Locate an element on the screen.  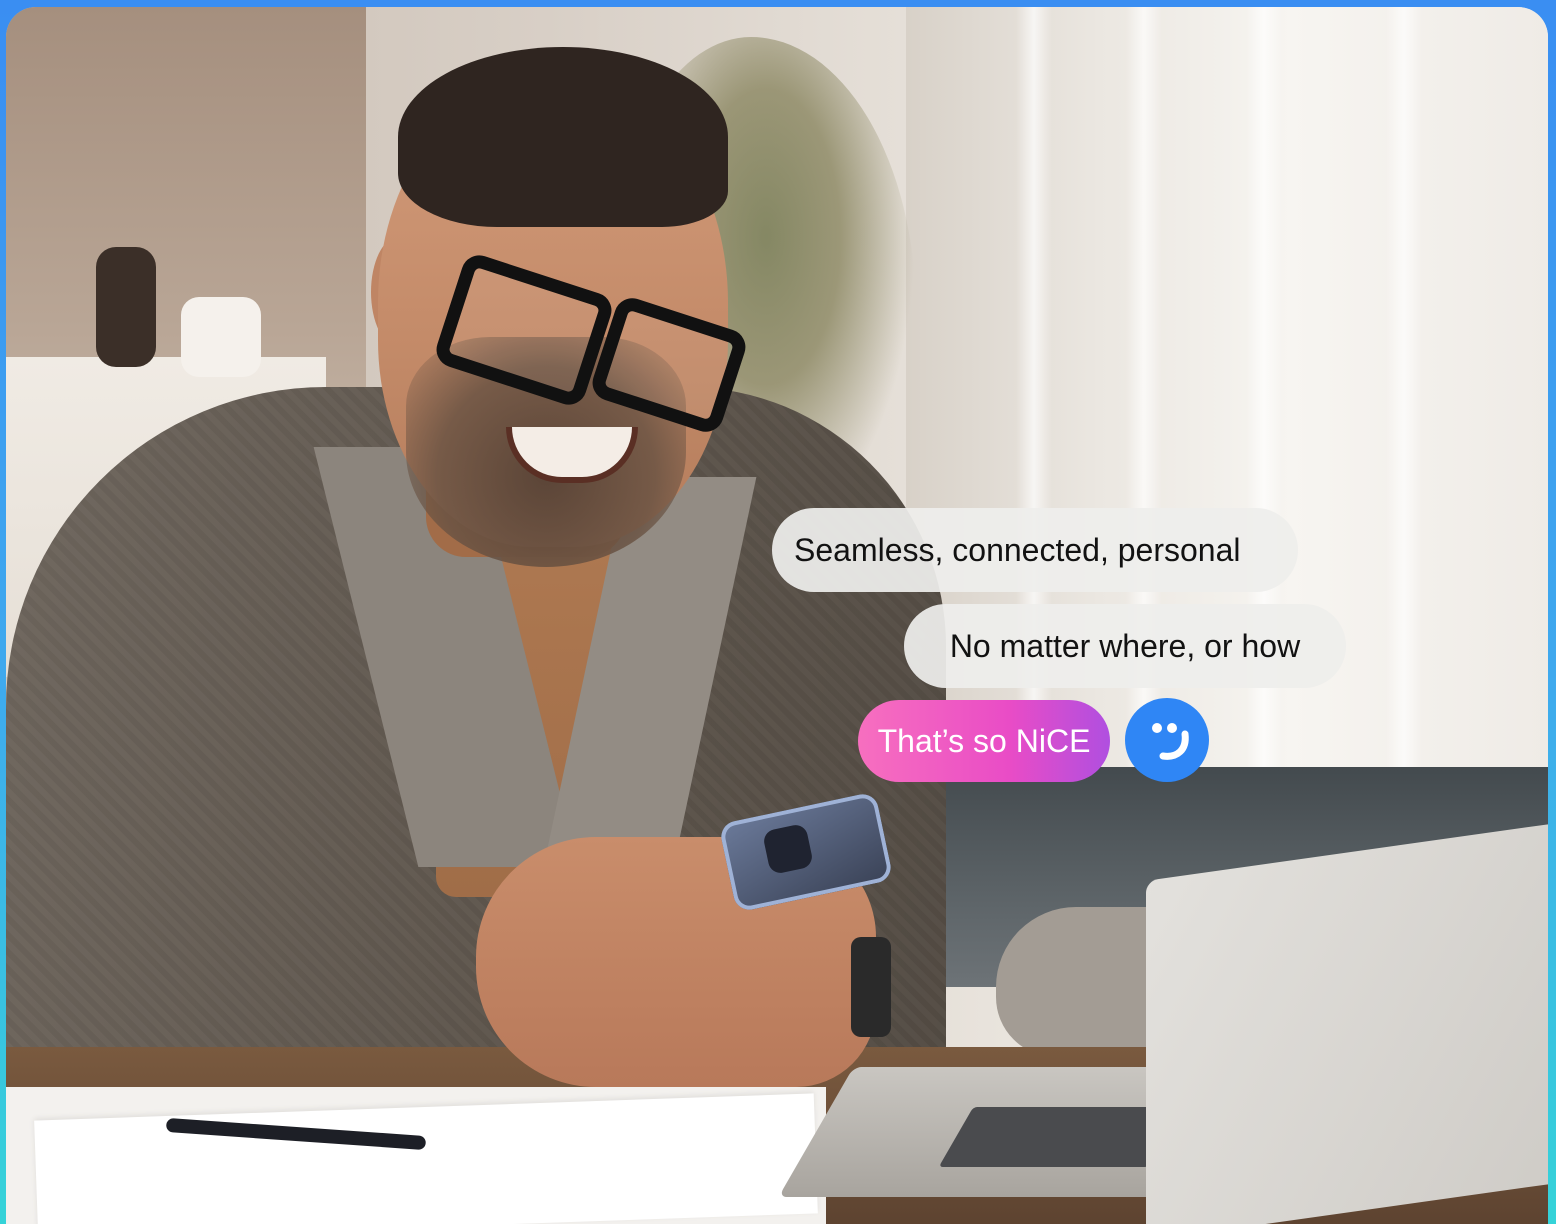
laptop-lid is located at coordinates (1347, 1023).